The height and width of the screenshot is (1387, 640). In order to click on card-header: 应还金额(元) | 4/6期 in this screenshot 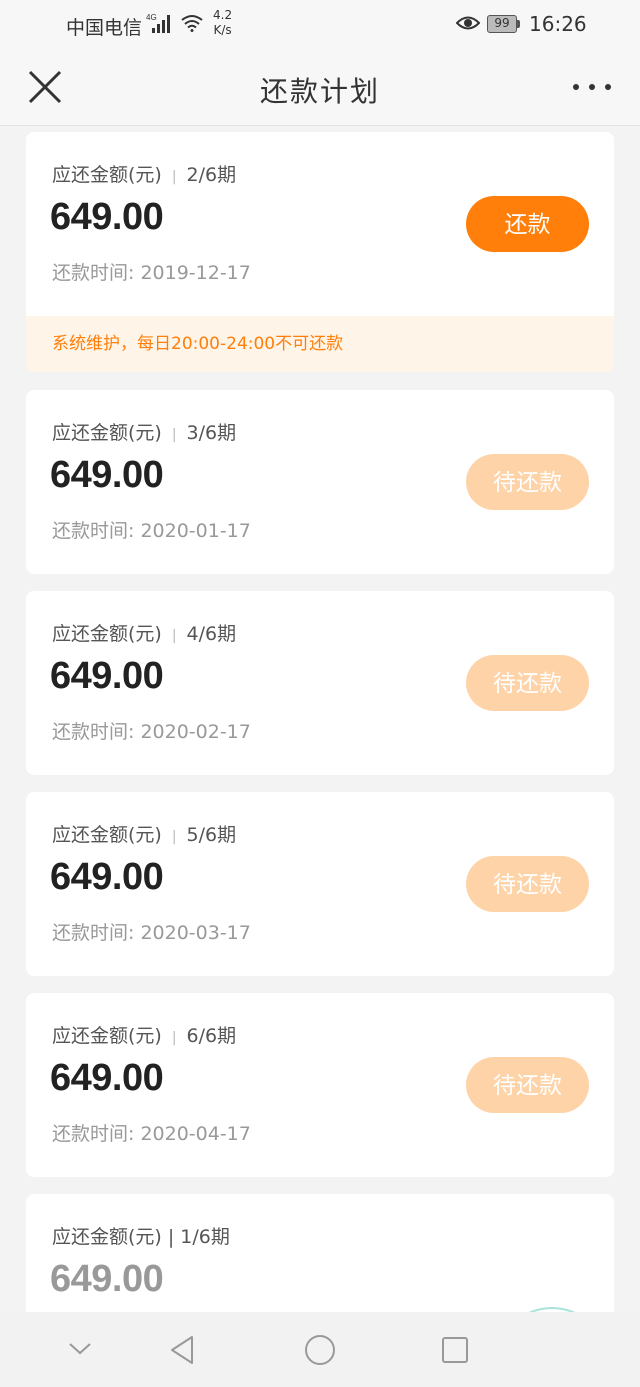, I will do `click(144, 634)`.